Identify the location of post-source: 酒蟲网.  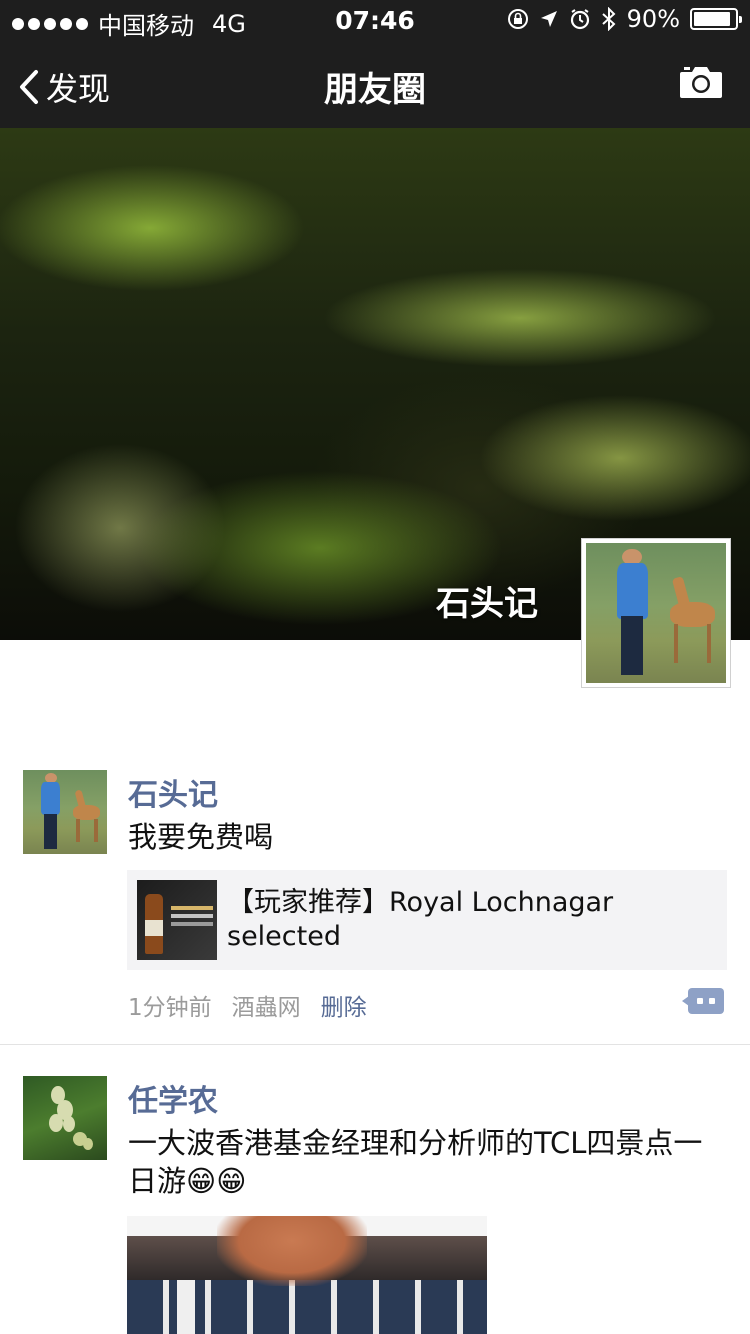
(266, 1005).